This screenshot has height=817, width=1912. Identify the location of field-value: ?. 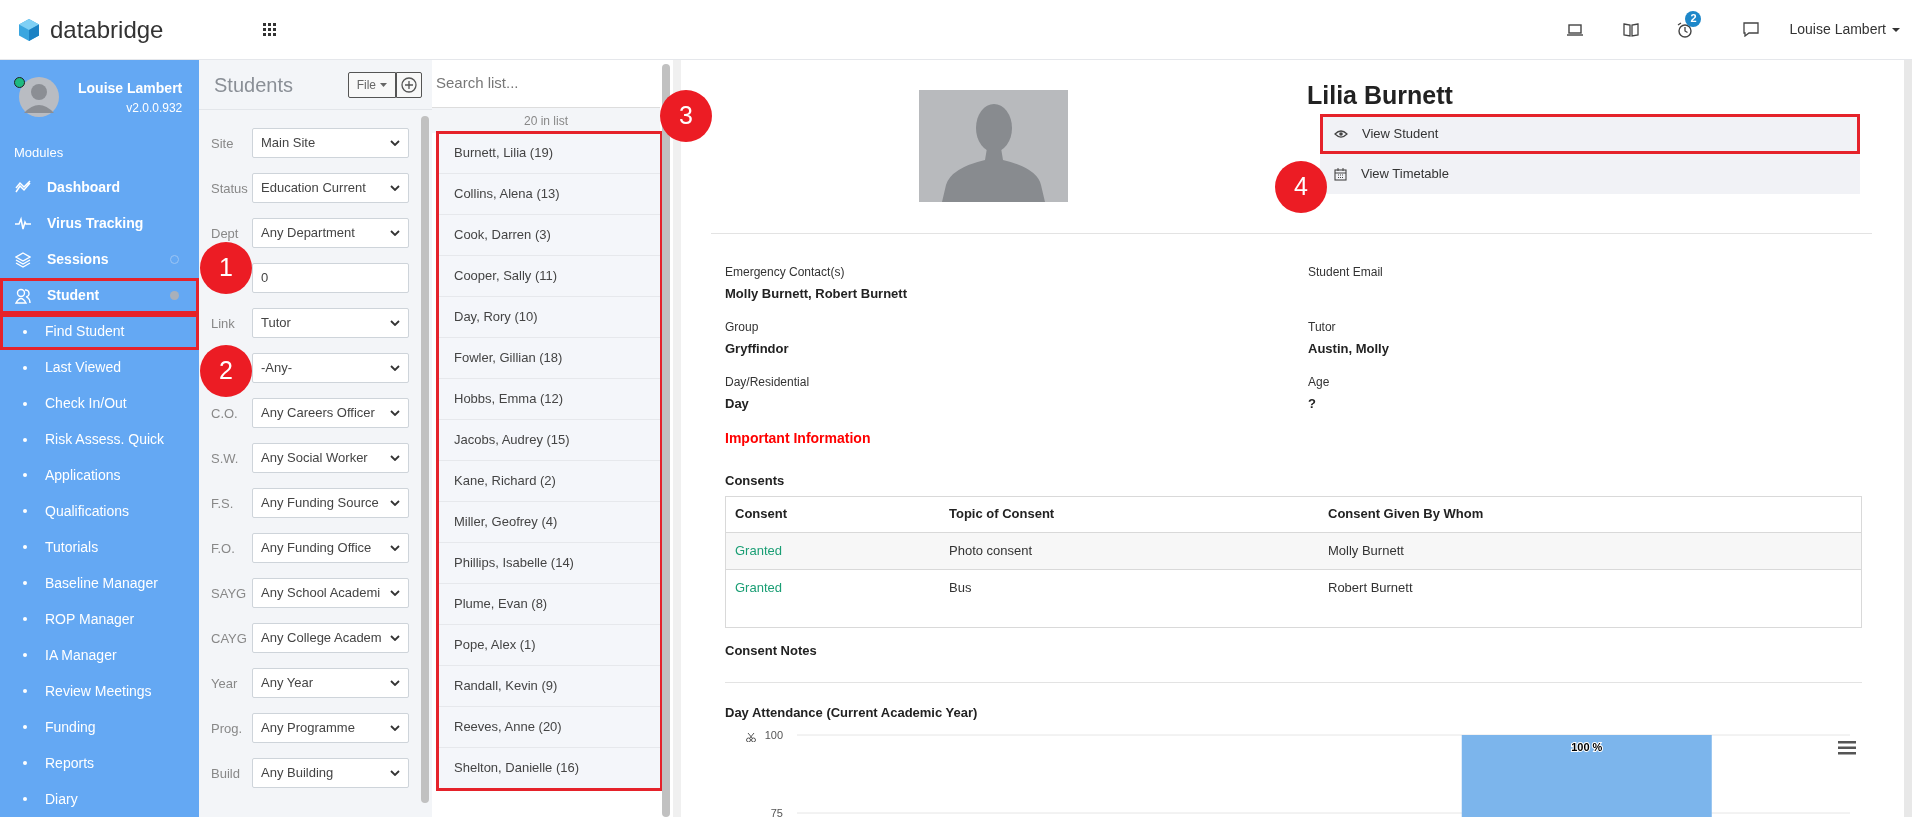
(1312, 404).